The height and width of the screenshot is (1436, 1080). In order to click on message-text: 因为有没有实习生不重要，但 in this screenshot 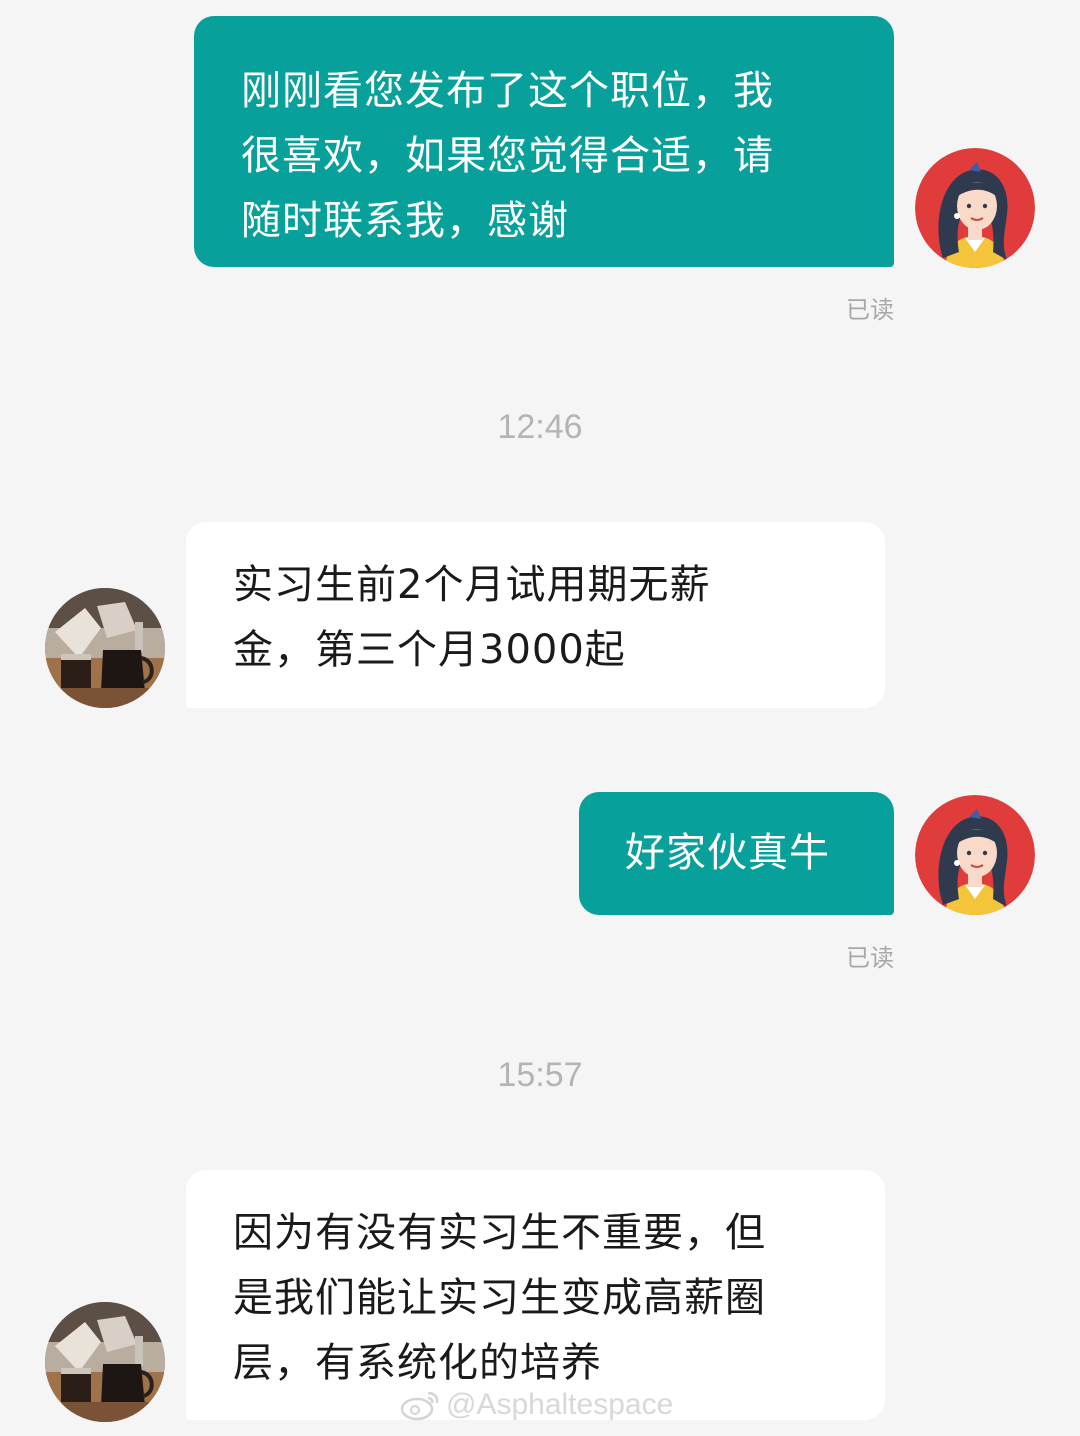, I will do `click(499, 1233)`.